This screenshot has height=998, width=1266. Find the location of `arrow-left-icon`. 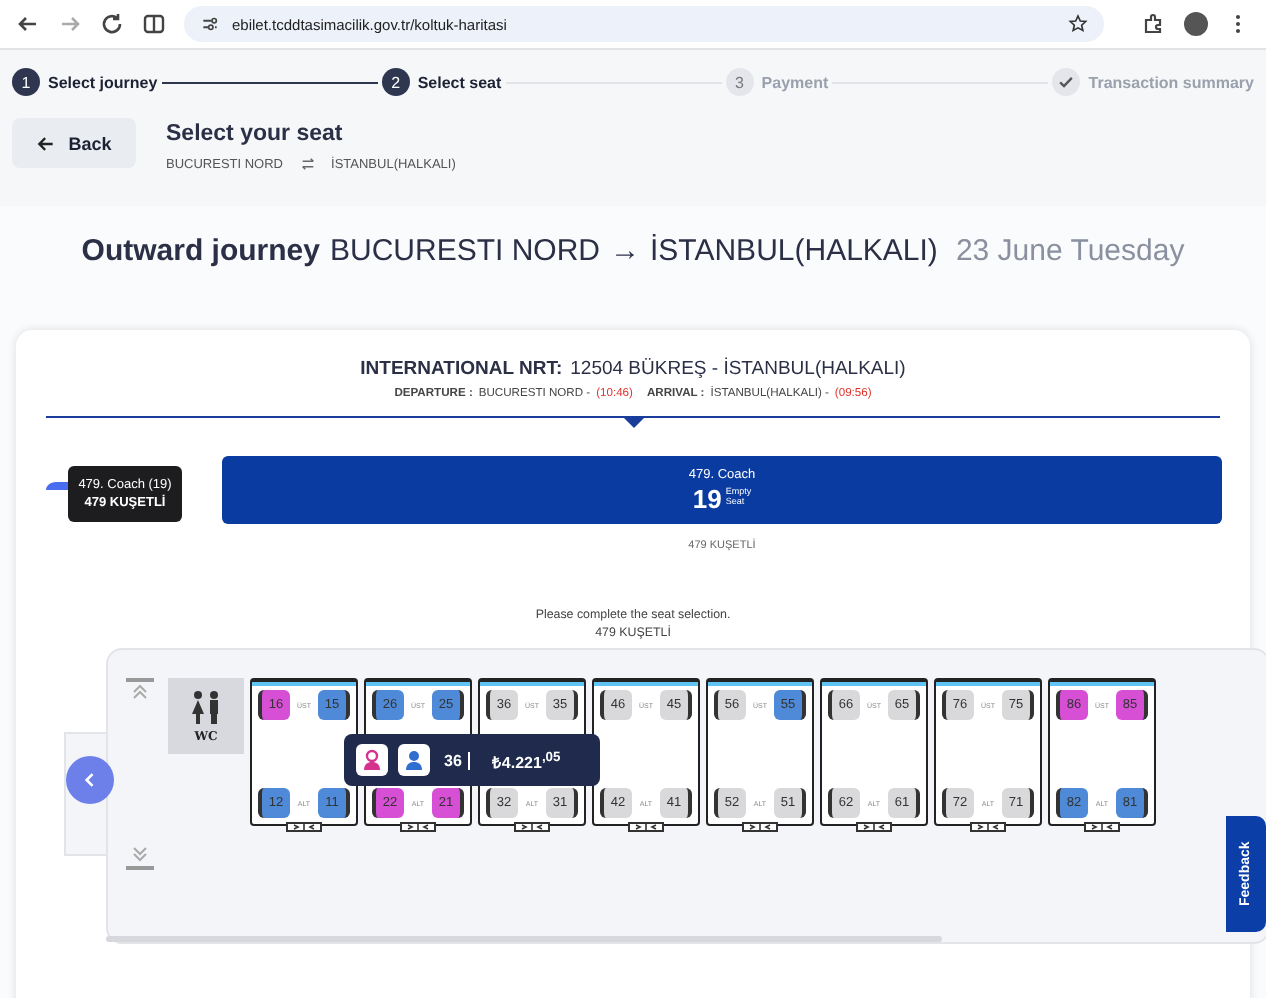

arrow-left-icon is located at coordinates (46, 143).